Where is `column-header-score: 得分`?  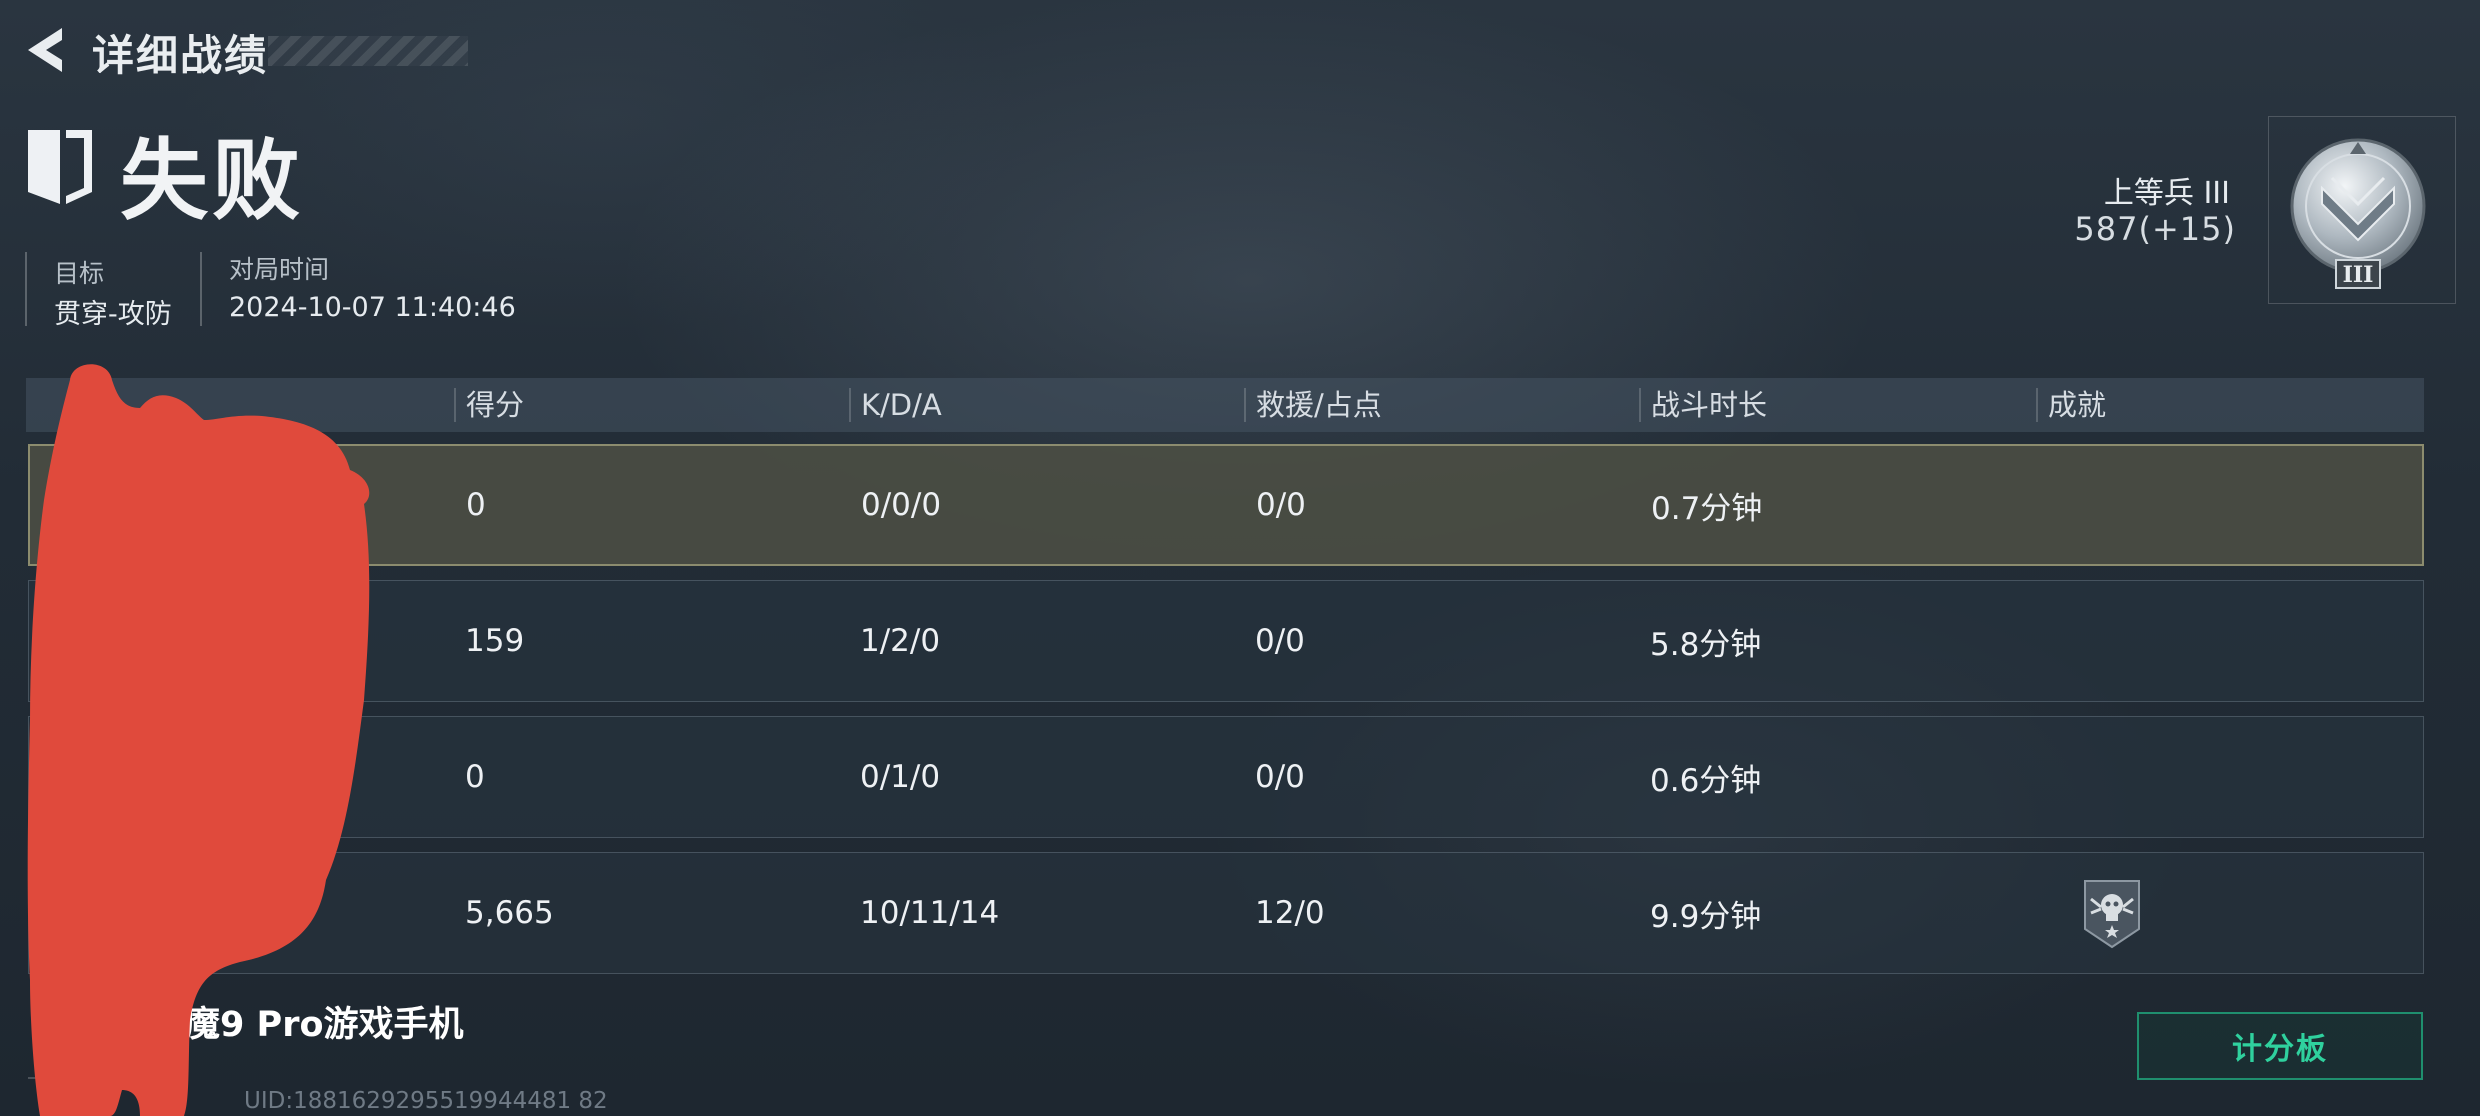
column-header-score: 得分 is located at coordinates (495, 405).